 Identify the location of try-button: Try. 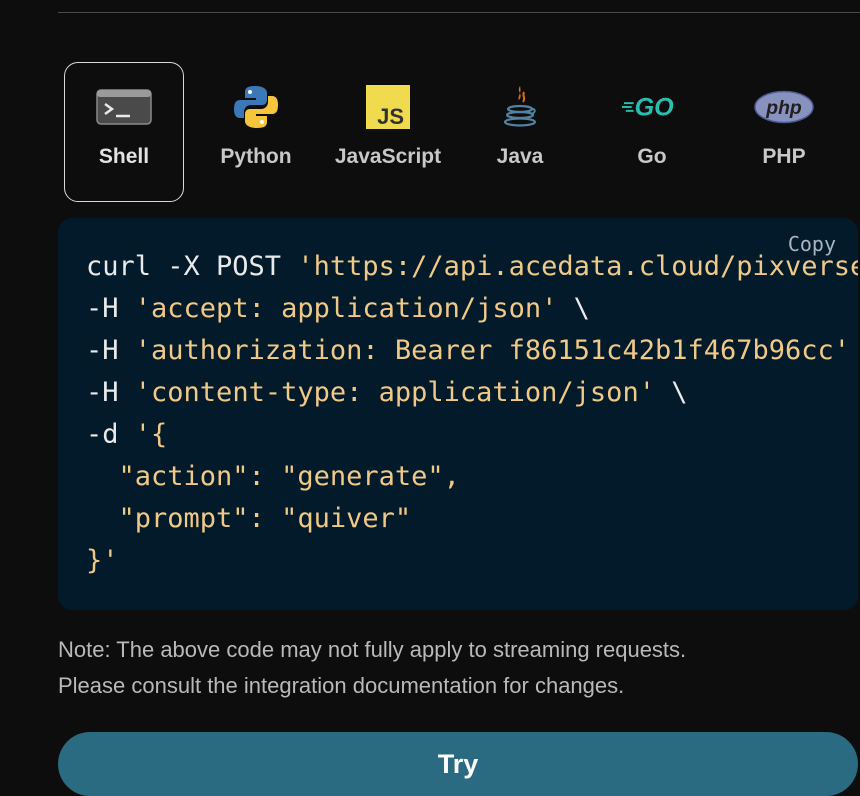
(458, 764).